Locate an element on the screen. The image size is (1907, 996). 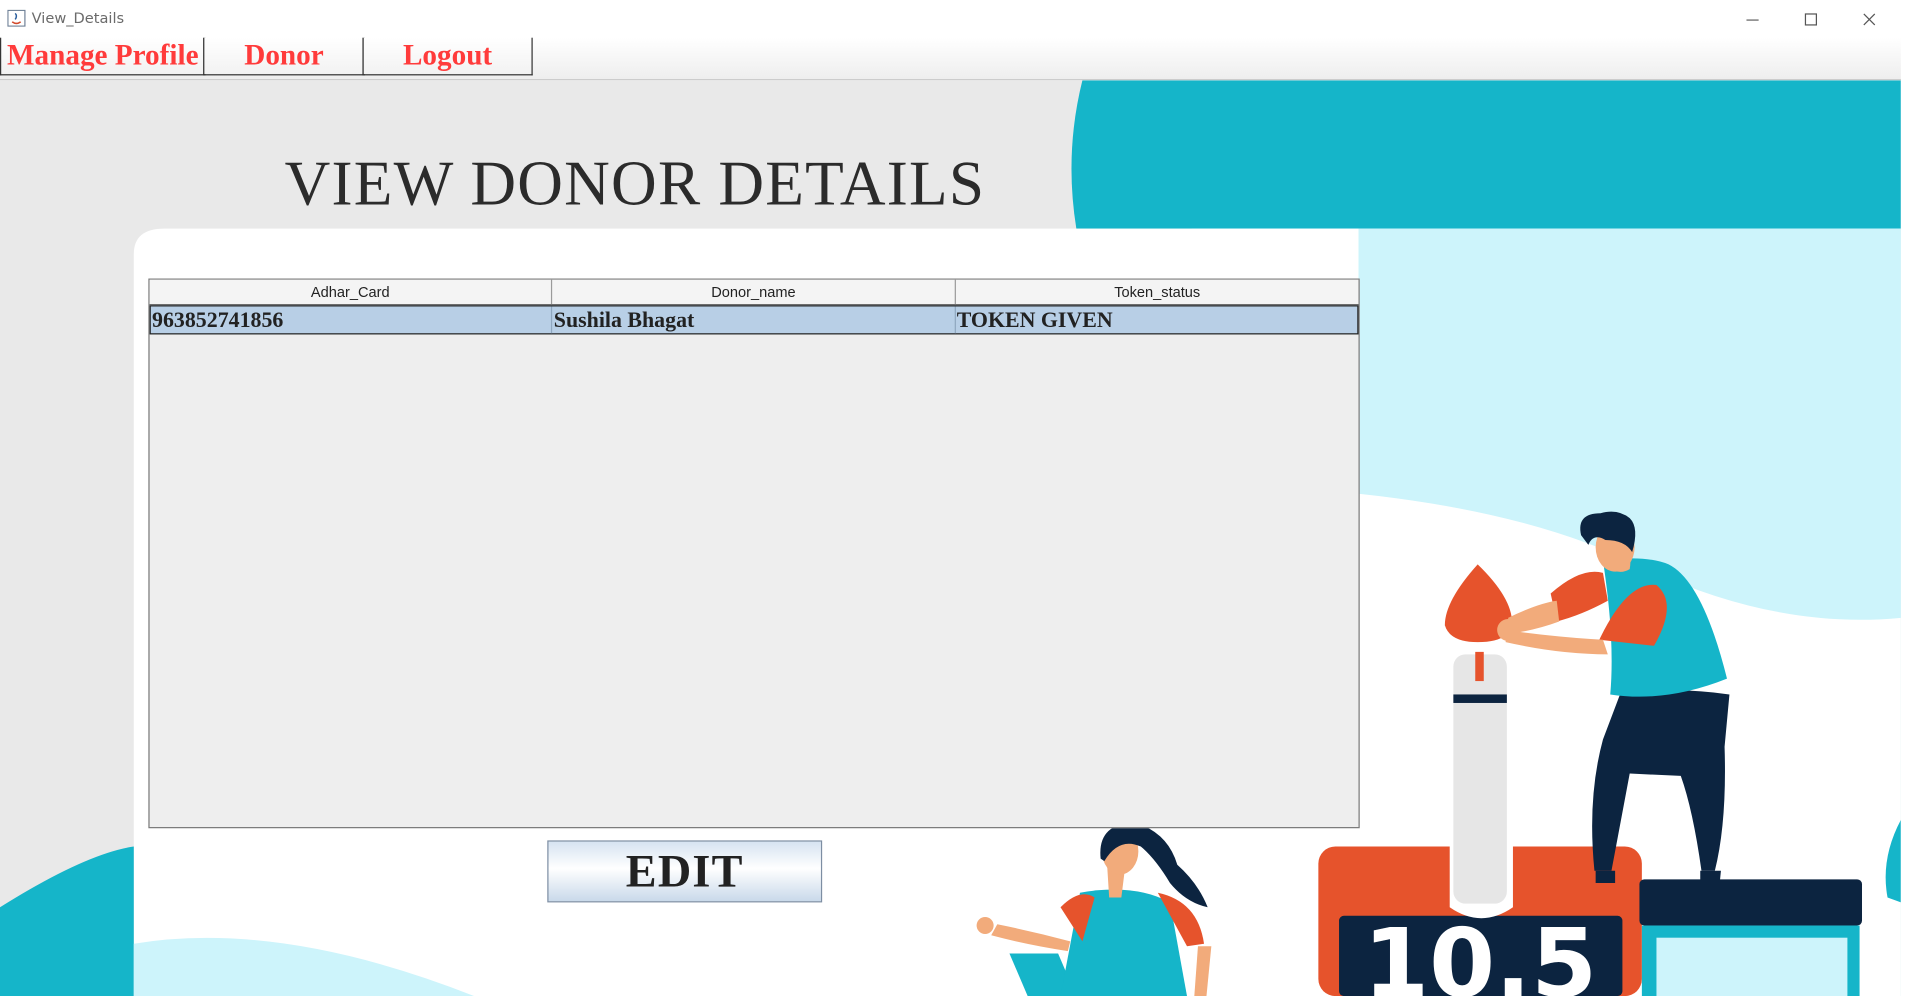
table-row: 963852741856 Sushila Bhagat TOKEN GIVEN is located at coordinates (754, 320).